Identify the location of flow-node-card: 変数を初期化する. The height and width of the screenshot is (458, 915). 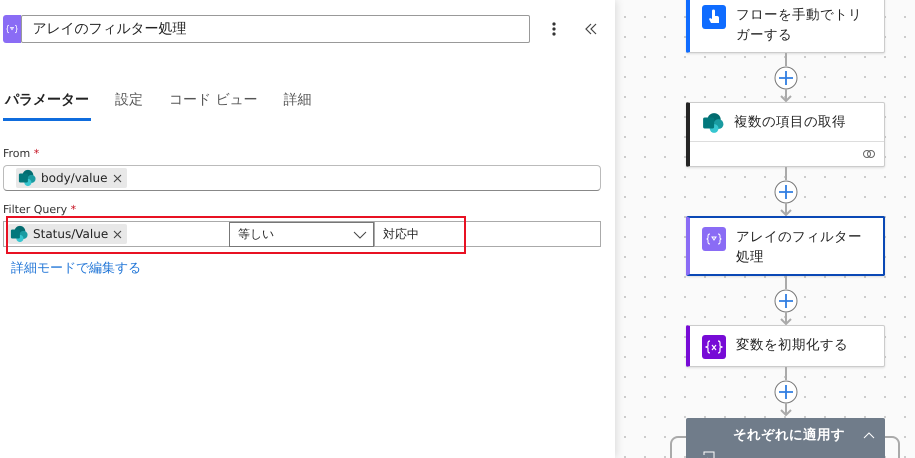
(785, 346).